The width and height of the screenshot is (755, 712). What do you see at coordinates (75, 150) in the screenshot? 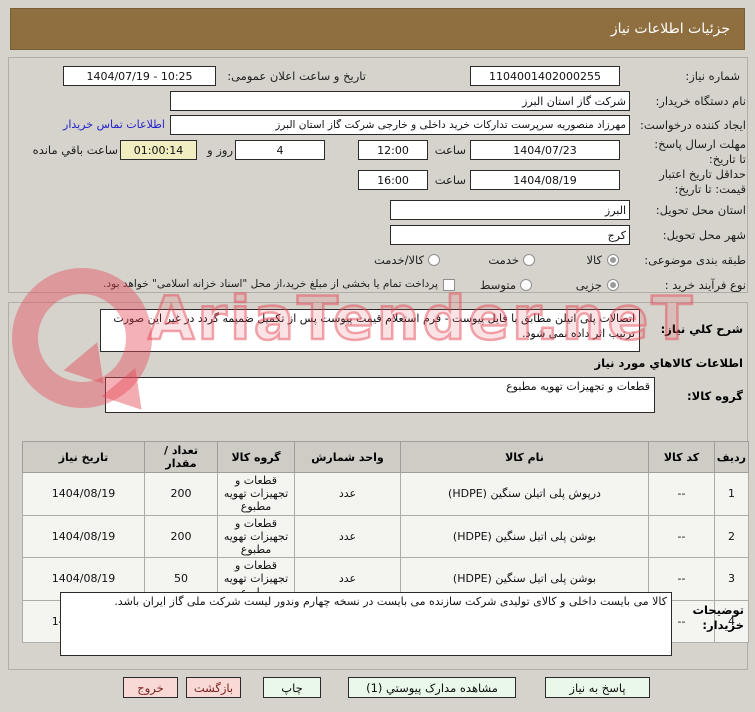
I see `hours-remaining-label: ساعت باقي مانده` at bounding box center [75, 150].